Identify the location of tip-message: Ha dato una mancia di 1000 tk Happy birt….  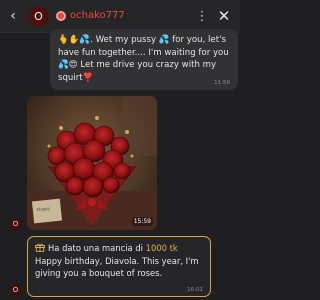
(119, 266).